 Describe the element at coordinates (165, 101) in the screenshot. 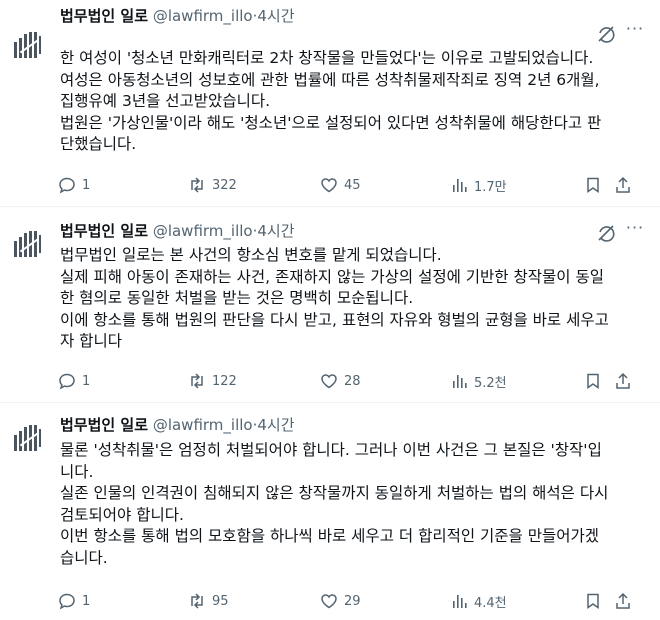

I see `tweet-text-line: 집행유예 3년을 선고받았습니다.` at that location.